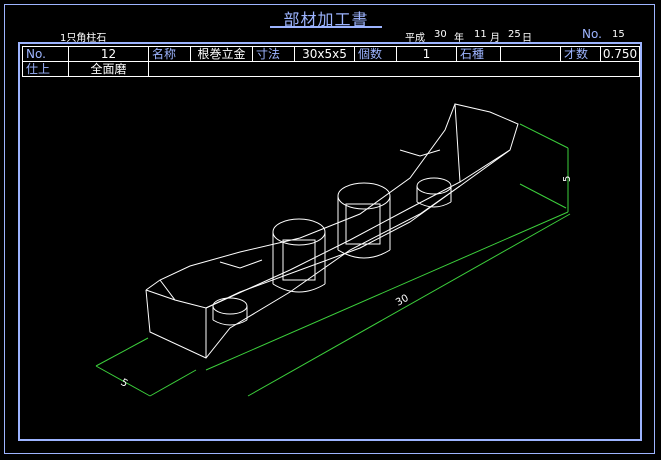 Image resolution: width=661 pixels, height=460 pixels. What do you see at coordinates (402, 301) in the screenshot?
I see `dimension-length-label: 30` at bounding box center [402, 301].